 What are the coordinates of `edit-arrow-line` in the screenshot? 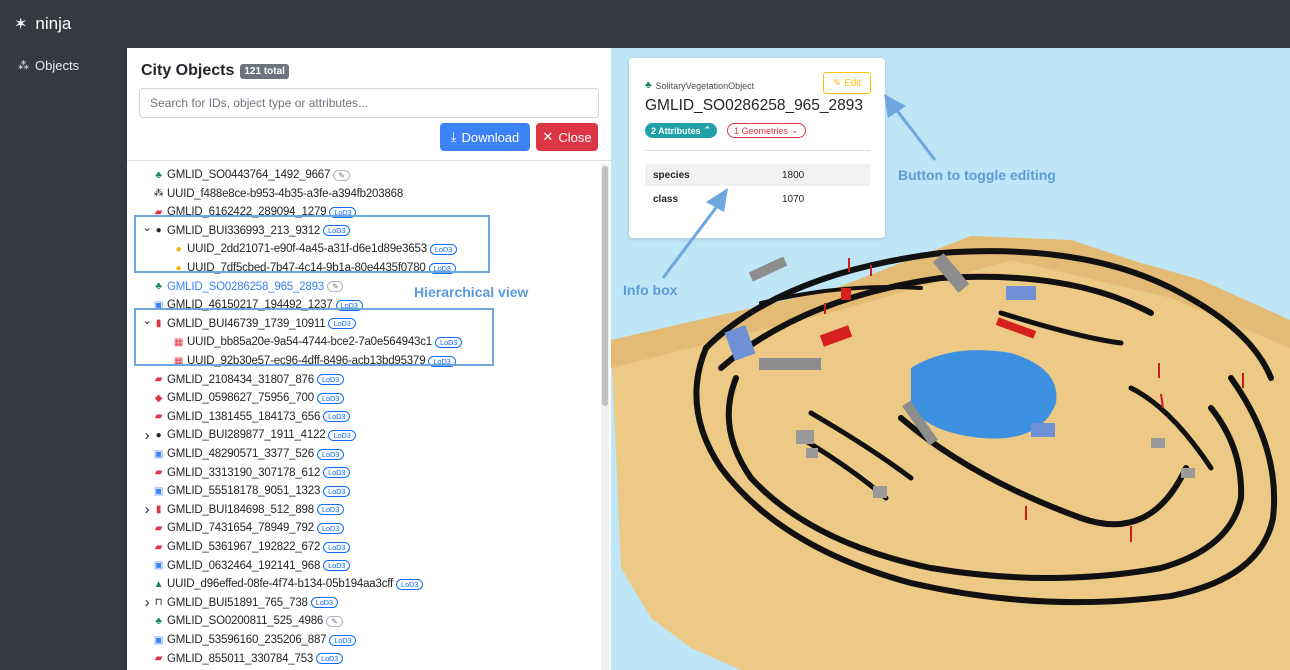 It's located at (915, 134).